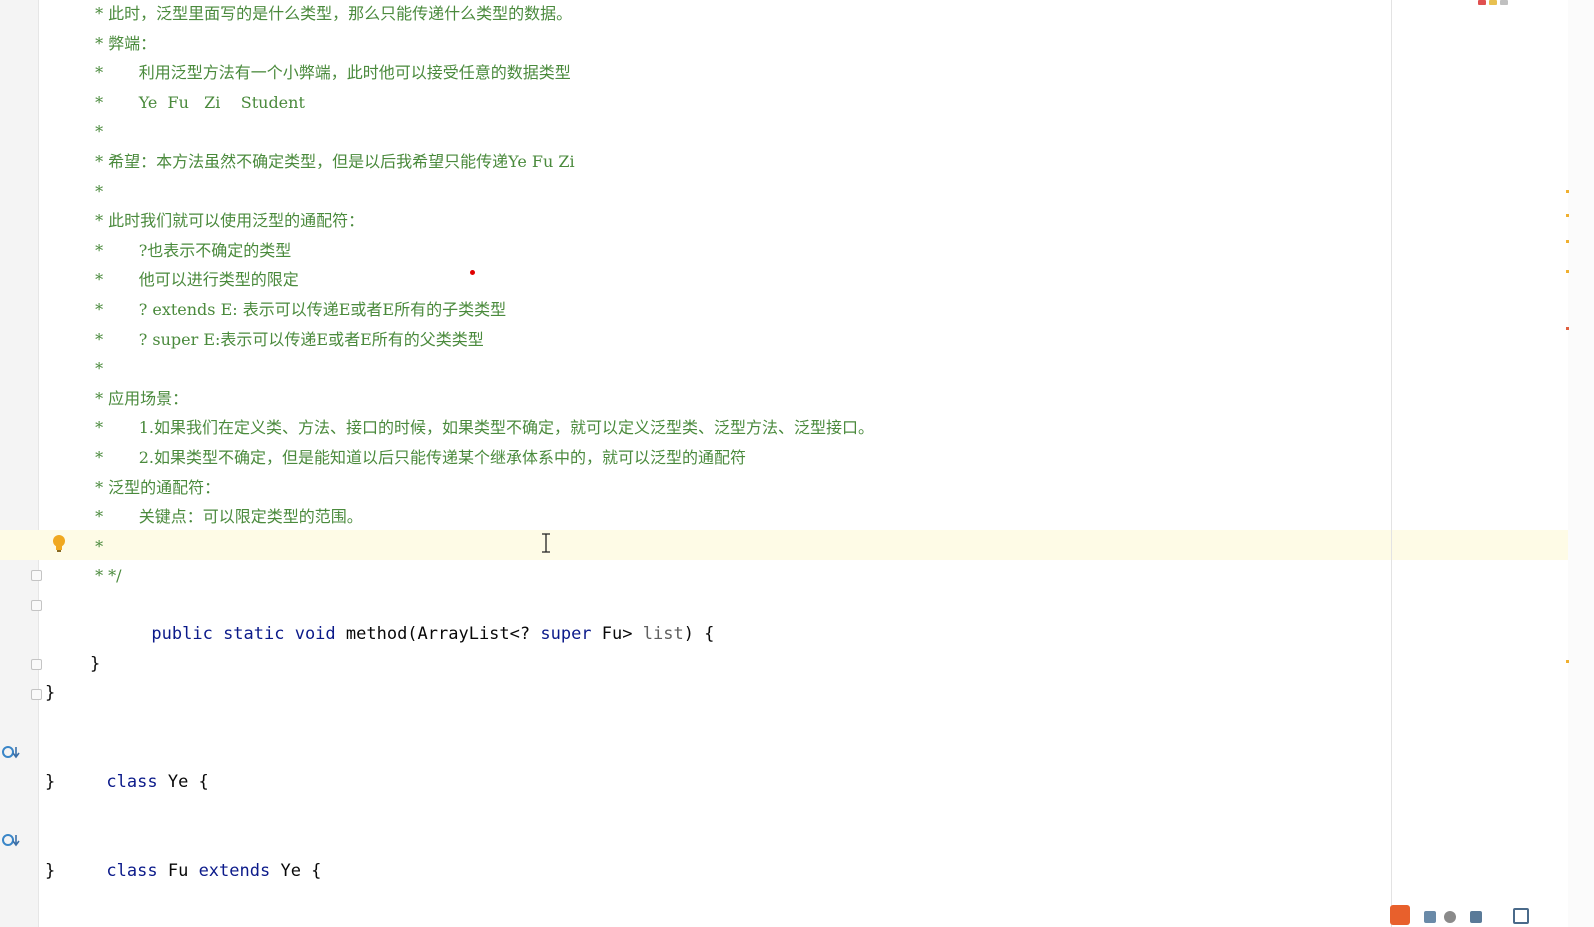  Describe the element at coordinates (243, 634) in the screenshot. I see `method-modifiers: public static void` at that location.